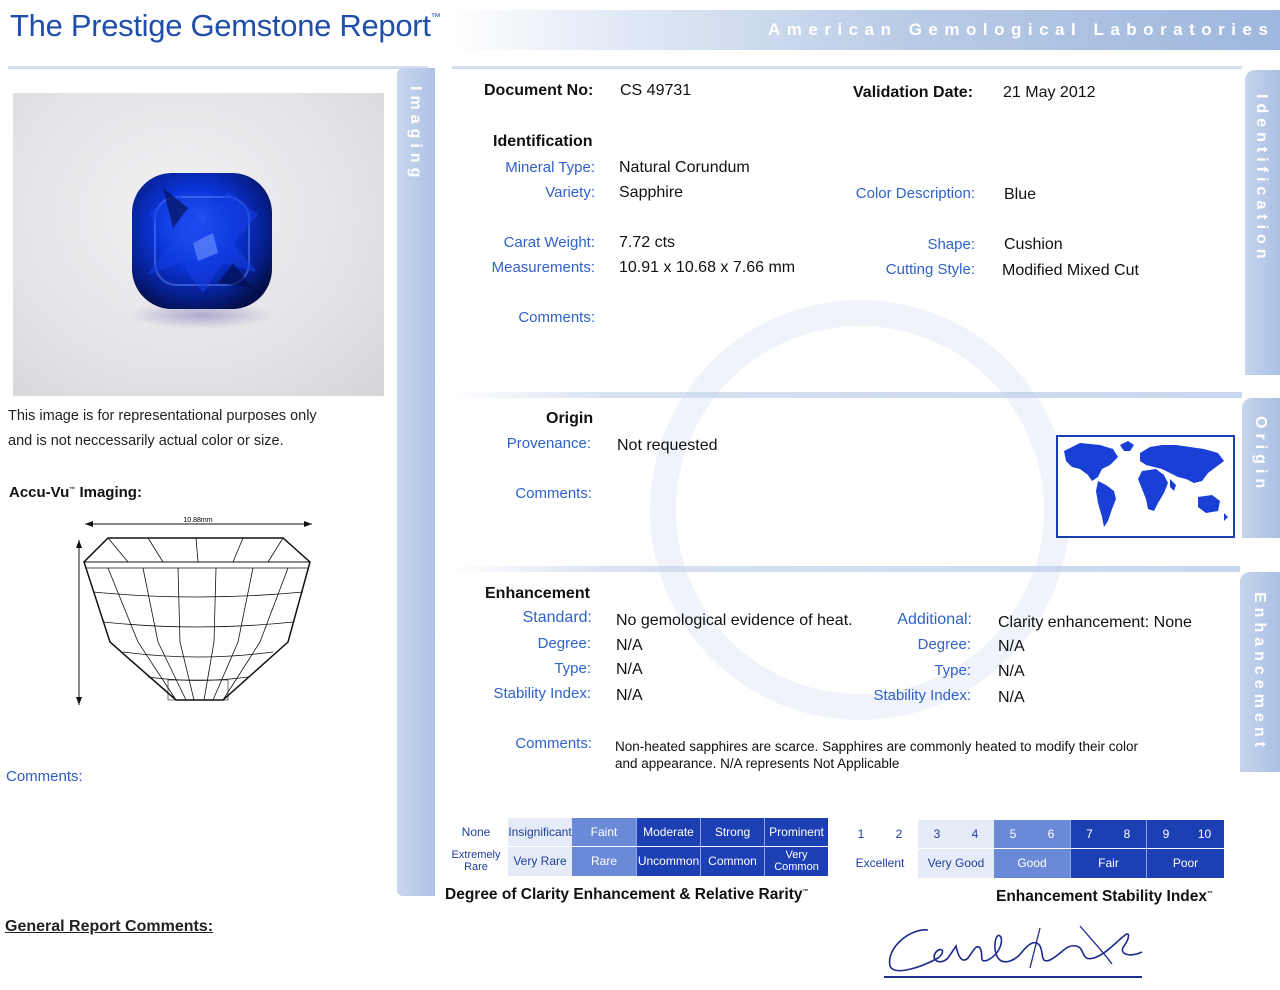 The width and height of the screenshot is (1280, 990). What do you see at coordinates (937, 834) in the screenshot?
I see `stability-number-cell: 3` at bounding box center [937, 834].